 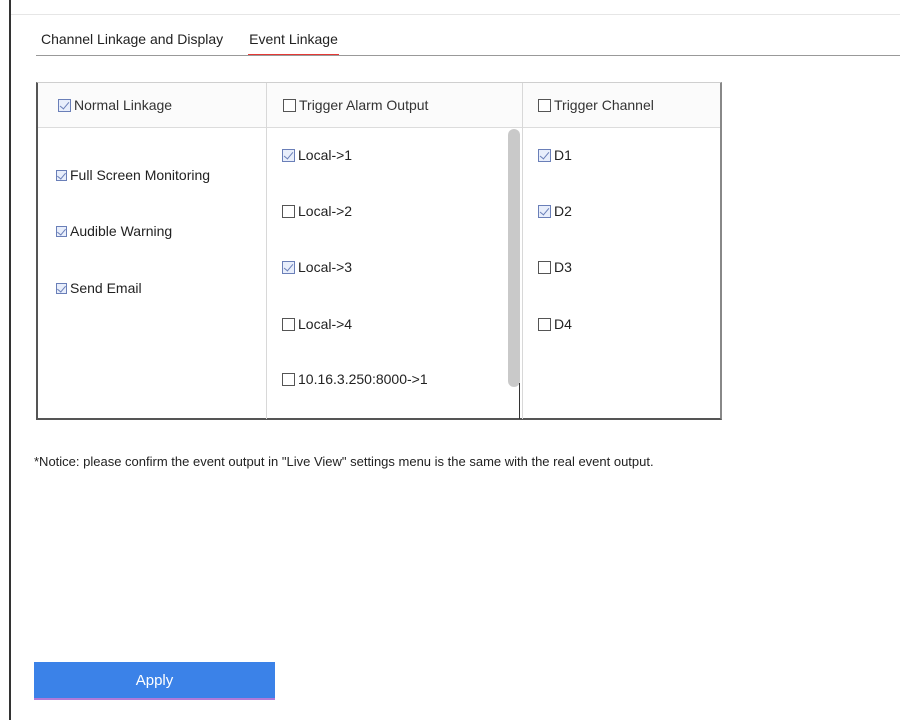 What do you see at coordinates (325, 267) in the screenshot?
I see `item-label: Local->3` at bounding box center [325, 267].